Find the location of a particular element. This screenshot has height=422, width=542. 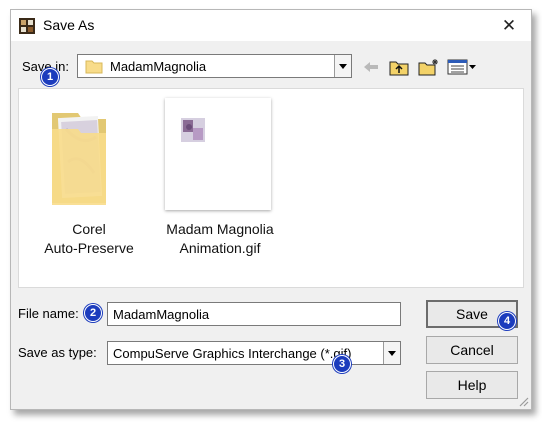

save-in-value: MadamMagnolia is located at coordinates (158, 66).